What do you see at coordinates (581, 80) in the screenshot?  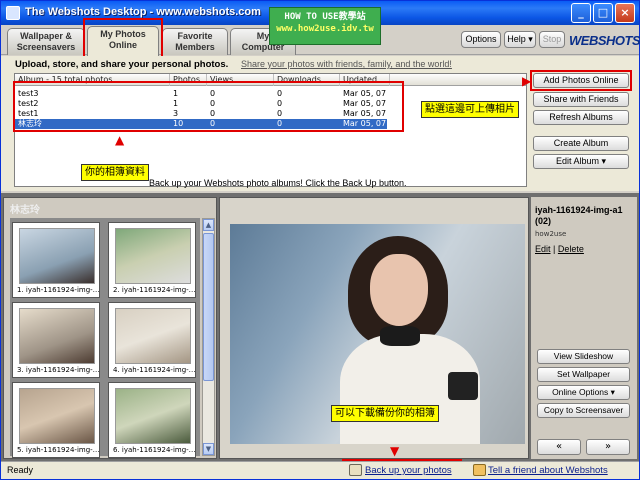 I see `add-photos-highlight-box` at bounding box center [581, 80].